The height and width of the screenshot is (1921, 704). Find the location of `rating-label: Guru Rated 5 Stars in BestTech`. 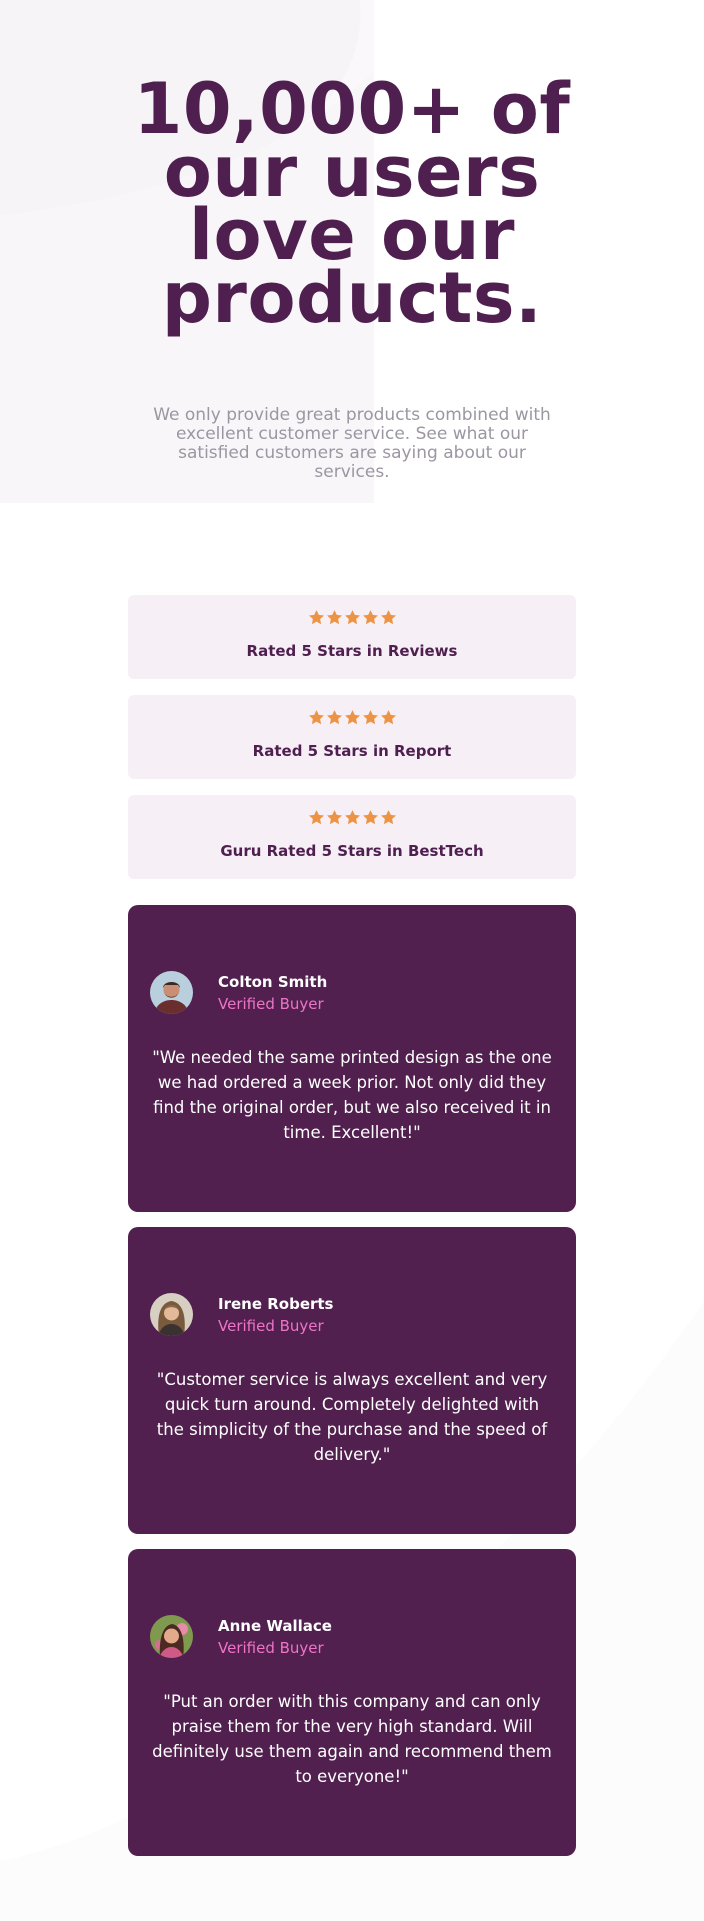

rating-label: Guru Rated 5 Stars in BestTech is located at coordinates (352, 851).